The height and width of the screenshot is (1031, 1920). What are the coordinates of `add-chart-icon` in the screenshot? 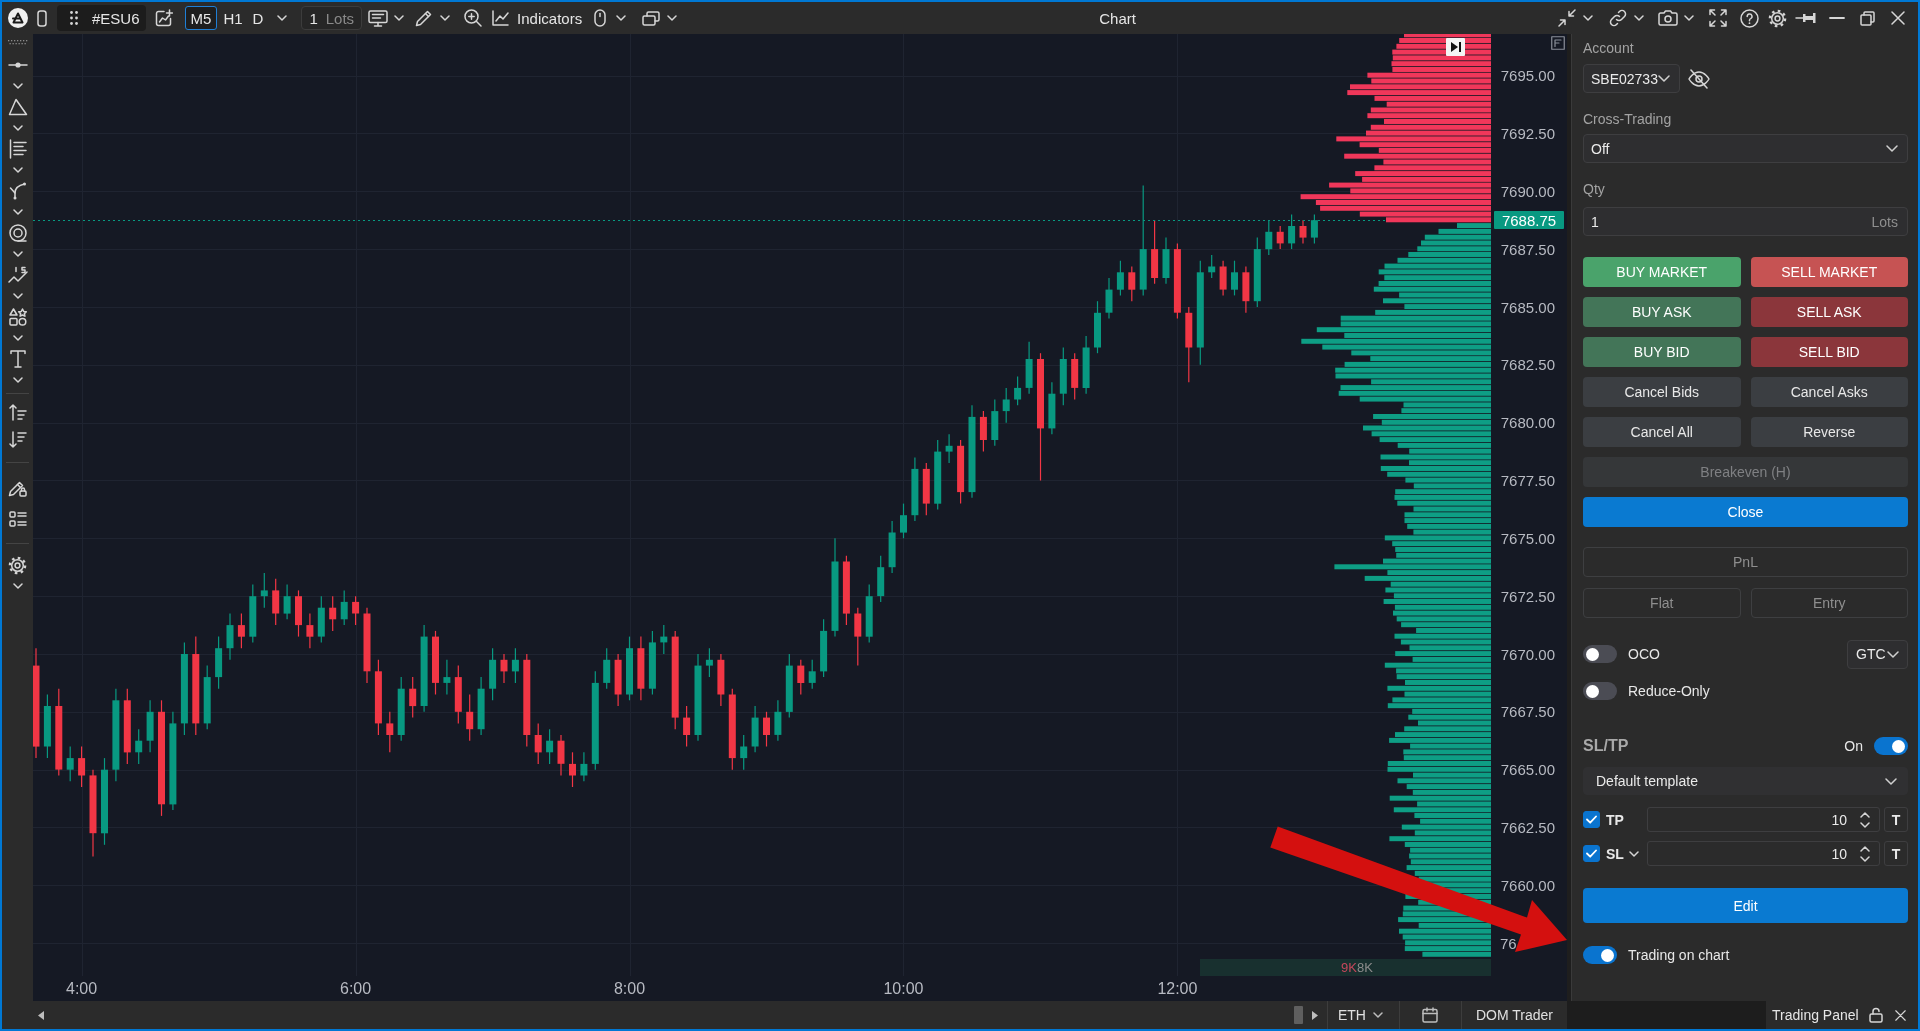 It's located at (163, 18).